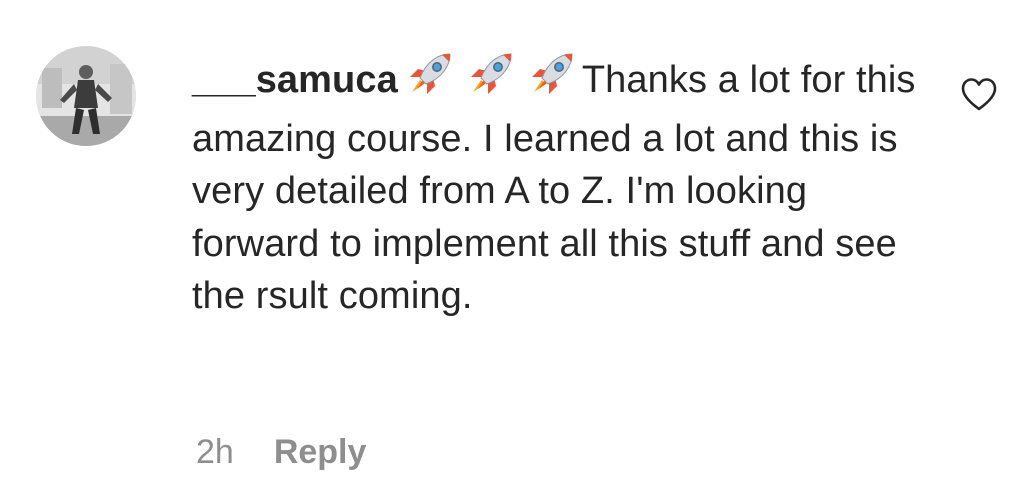 This screenshot has width=1024, height=504. I want to click on username-link: ___samuca, so click(295, 80).